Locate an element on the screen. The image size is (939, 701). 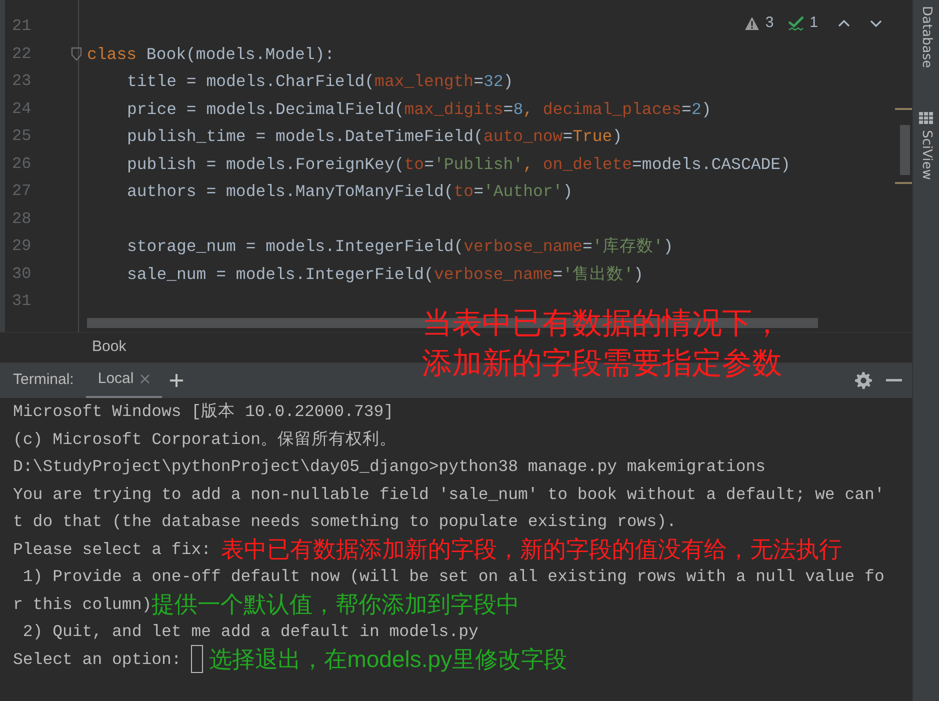
line-number: 25 is located at coordinates (22, 136).